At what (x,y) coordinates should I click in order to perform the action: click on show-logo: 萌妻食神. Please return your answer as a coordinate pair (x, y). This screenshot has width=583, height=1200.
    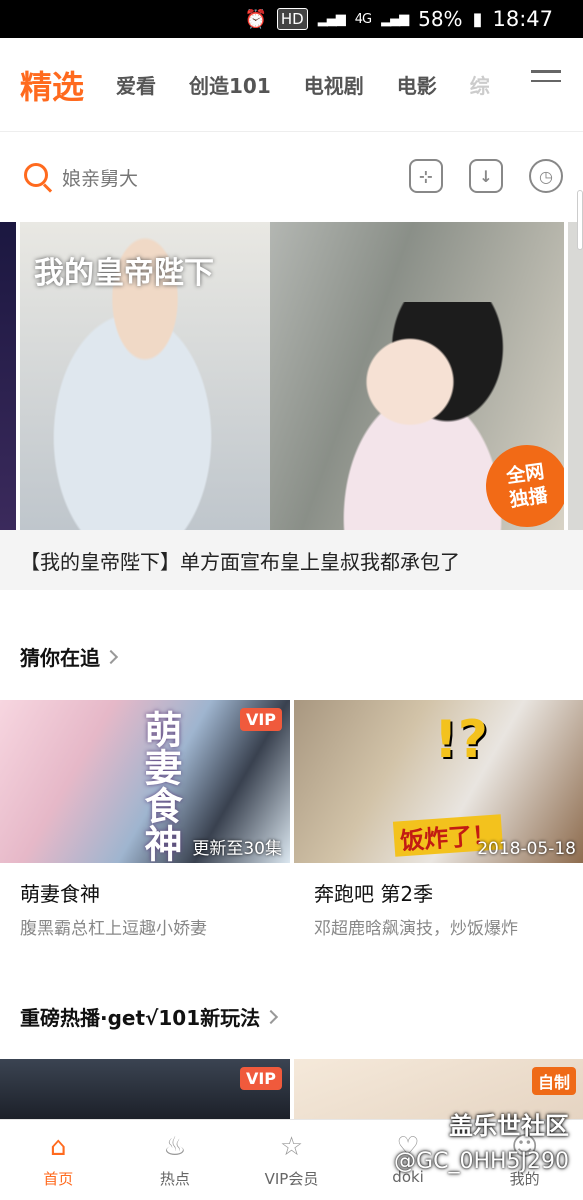
    Looking at the image, I should click on (160, 786).